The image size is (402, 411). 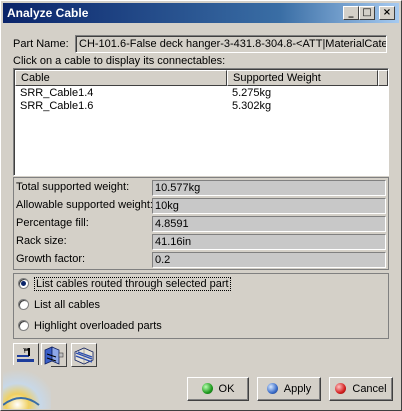 I want to click on option-label: List all cables, so click(x=67, y=305).